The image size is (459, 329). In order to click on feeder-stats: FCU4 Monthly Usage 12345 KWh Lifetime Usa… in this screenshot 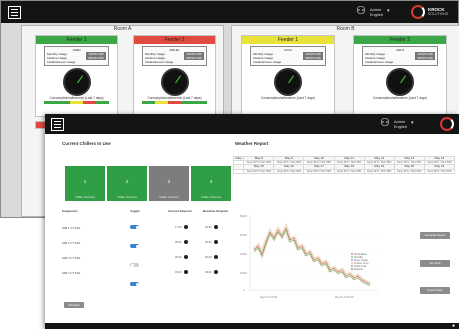, I will do `click(288, 56)`.